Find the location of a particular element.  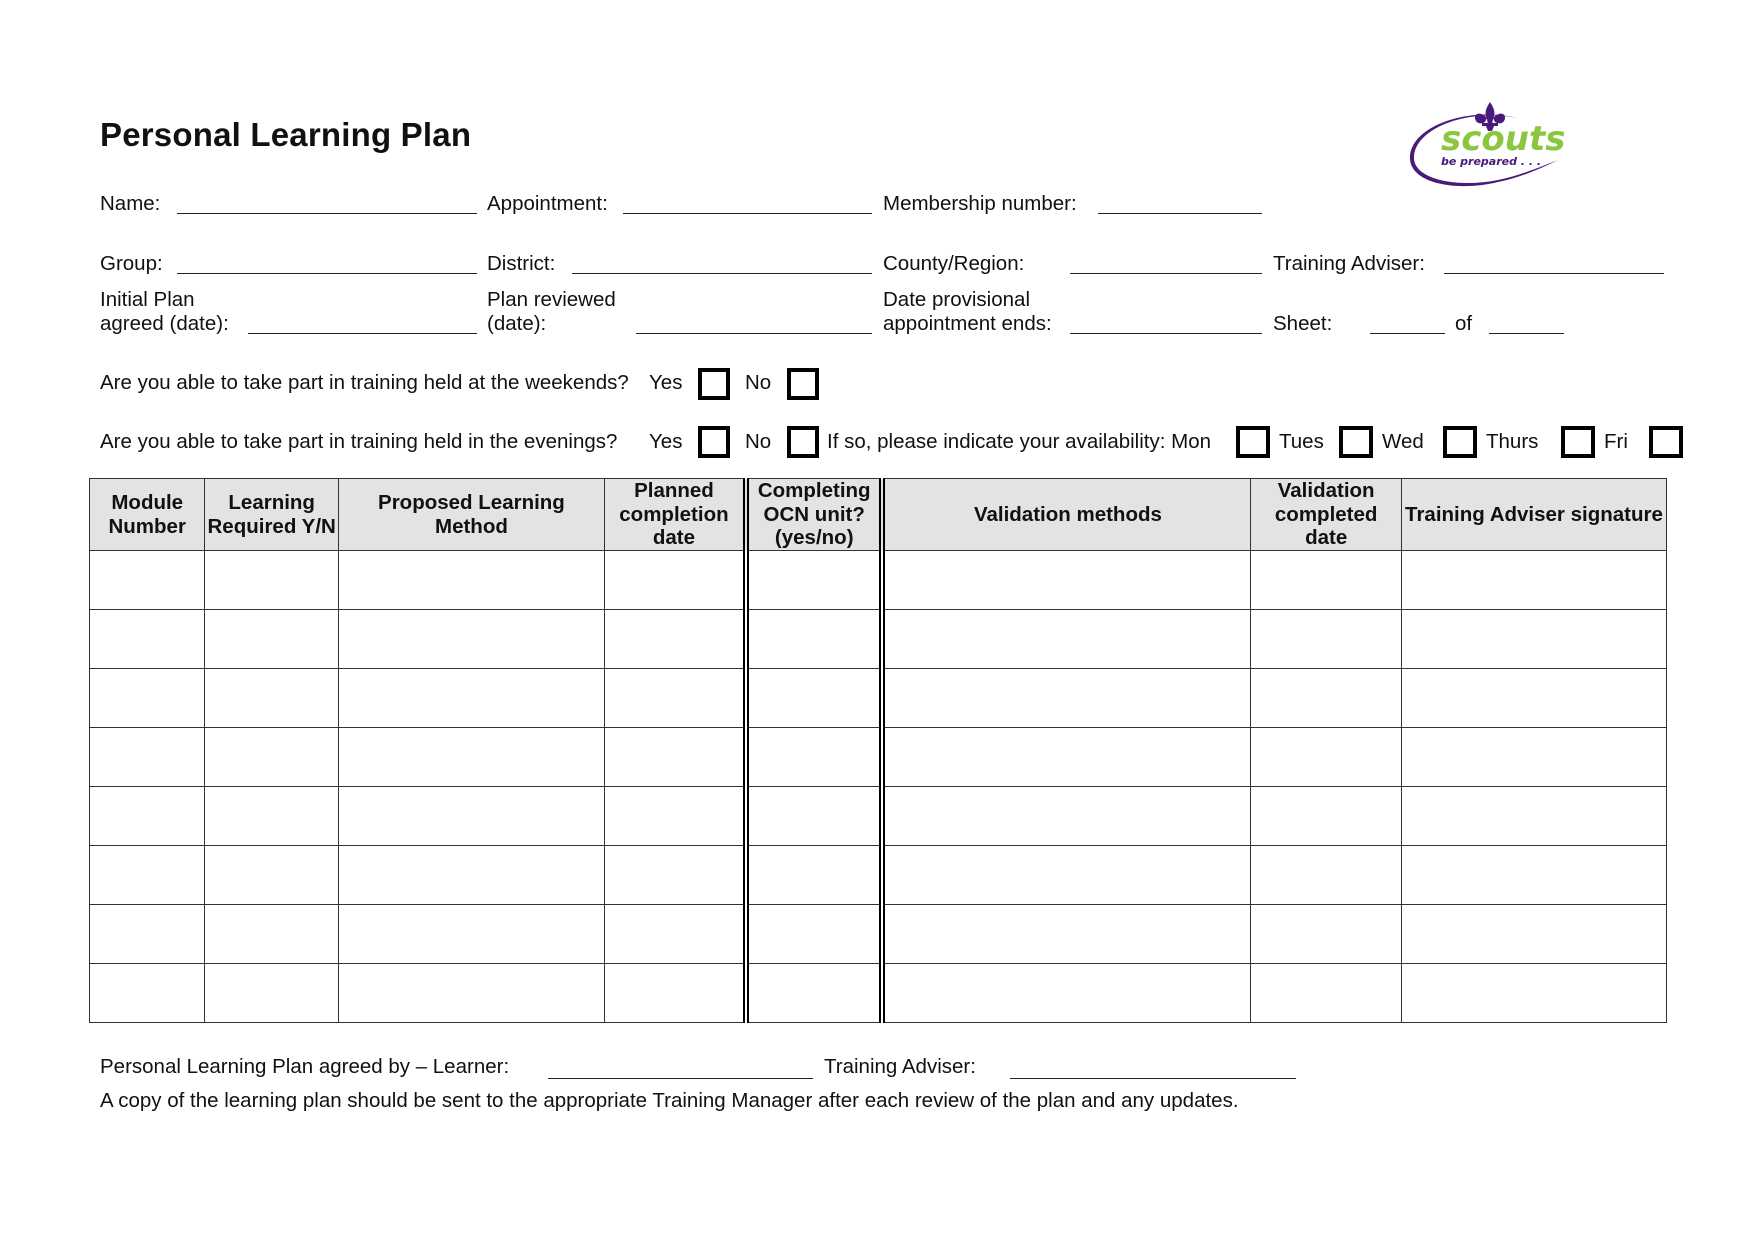

weekends-yes-checkbox is located at coordinates (714, 384).